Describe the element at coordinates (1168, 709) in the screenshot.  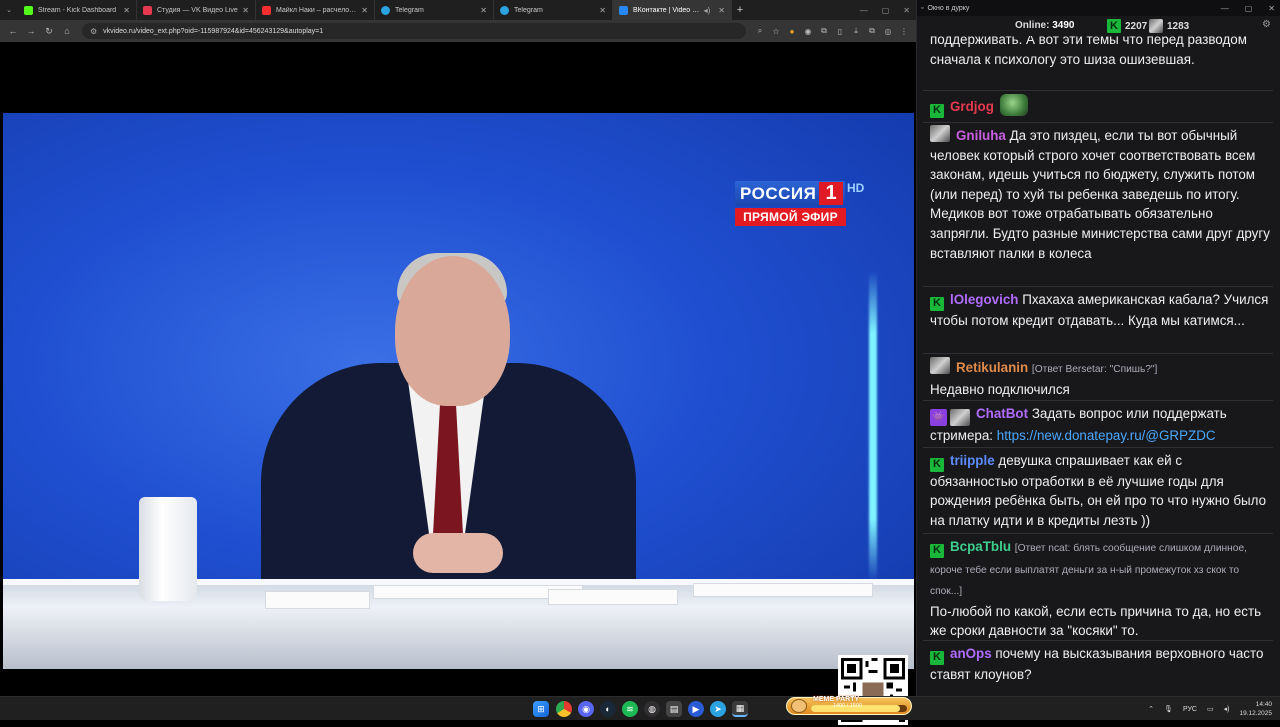
I see `microphone-icon: 🎙` at that location.